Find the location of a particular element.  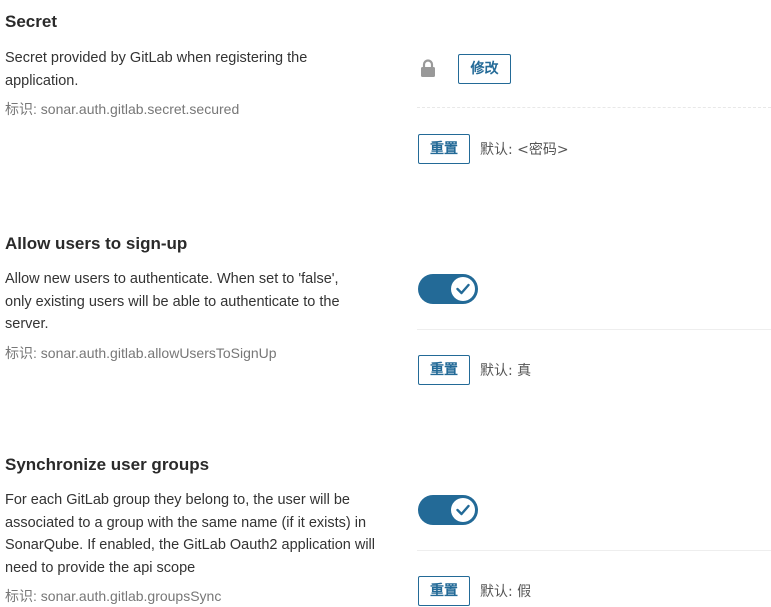

groups-sync-toggle is located at coordinates (448, 510).